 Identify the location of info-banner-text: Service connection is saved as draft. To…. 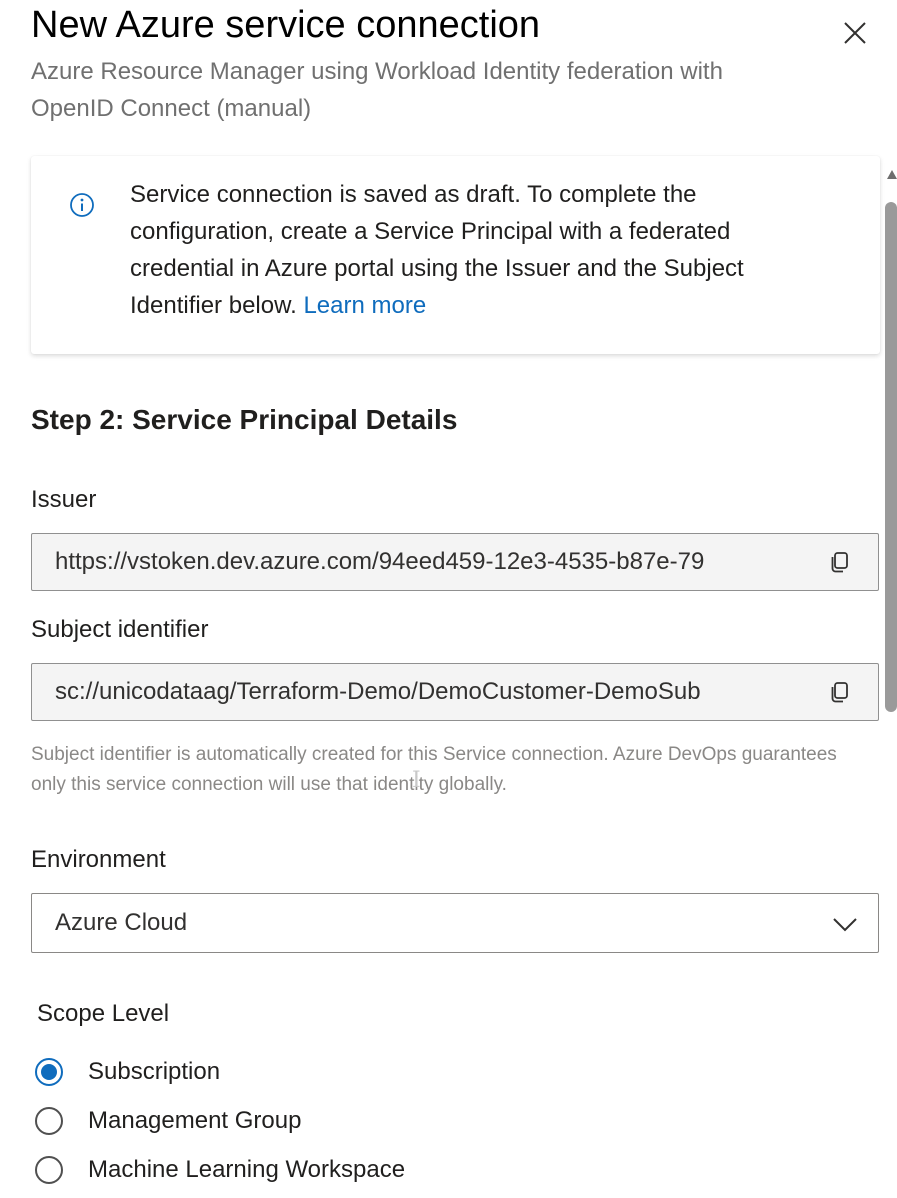
(480, 250).